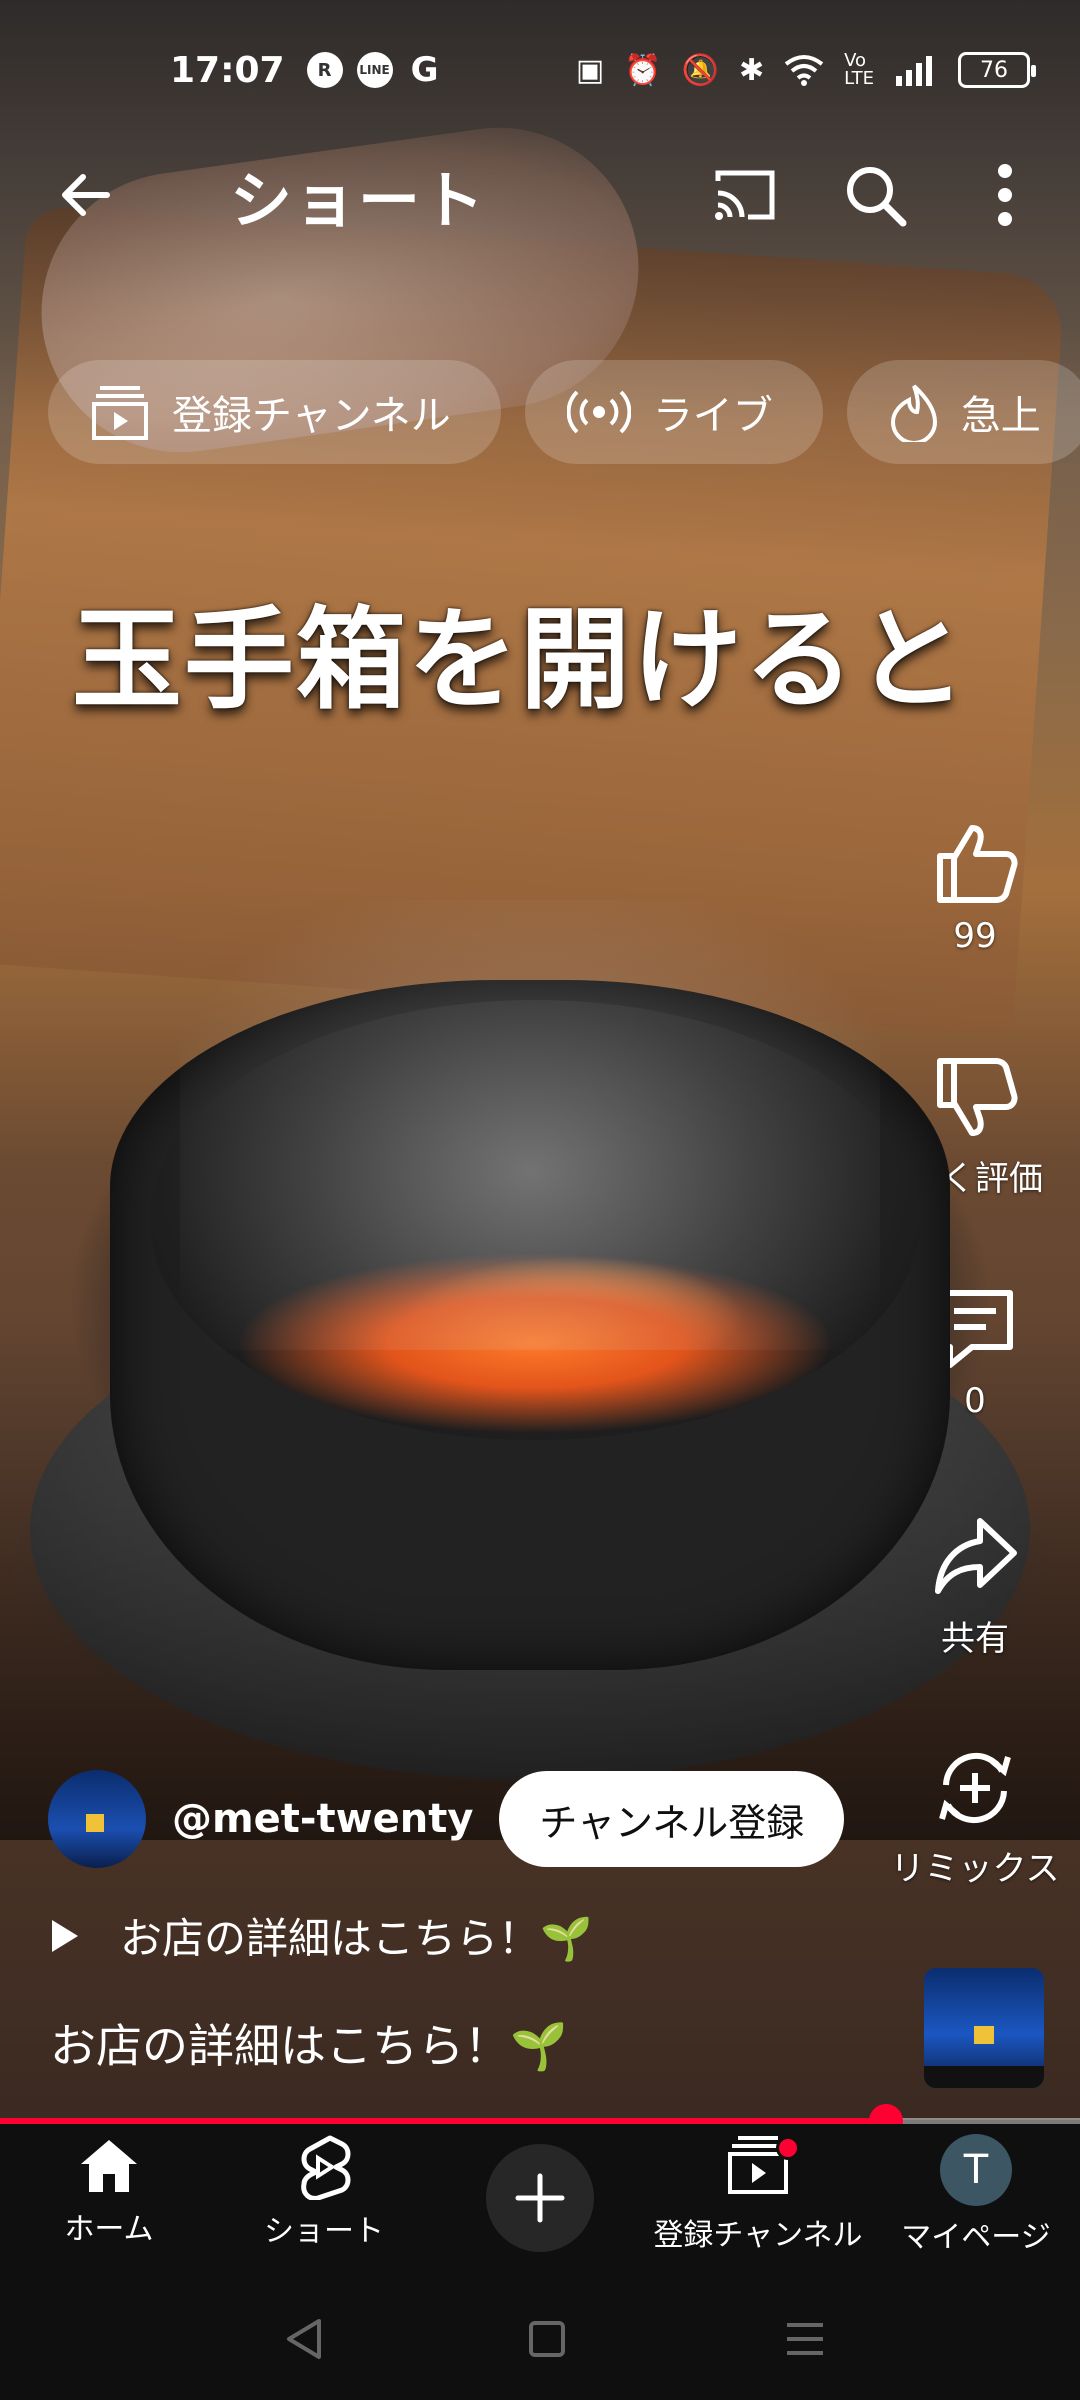 Image resolution: width=1080 pixels, height=2400 pixels. What do you see at coordinates (326, 2167) in the screenshot?
I see `shorts-icon` at bounding box center [326, 2167].